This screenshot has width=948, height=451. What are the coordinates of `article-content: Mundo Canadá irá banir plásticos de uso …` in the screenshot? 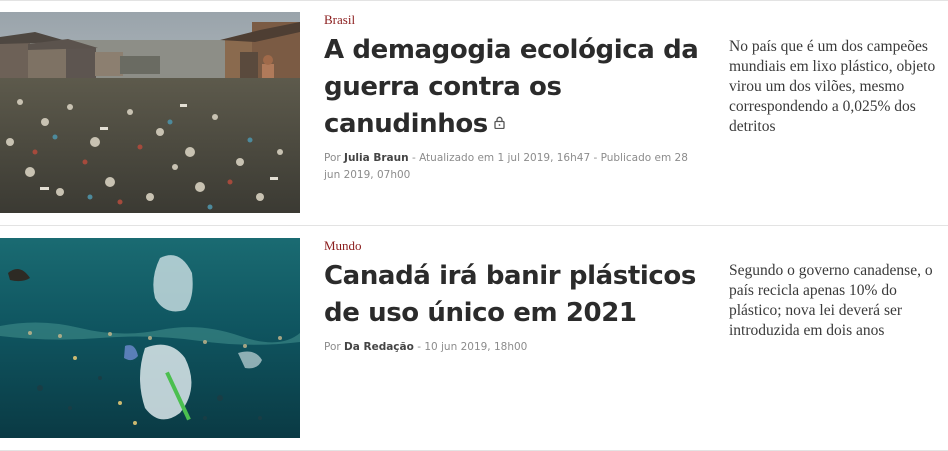 It's located at (514, 297).